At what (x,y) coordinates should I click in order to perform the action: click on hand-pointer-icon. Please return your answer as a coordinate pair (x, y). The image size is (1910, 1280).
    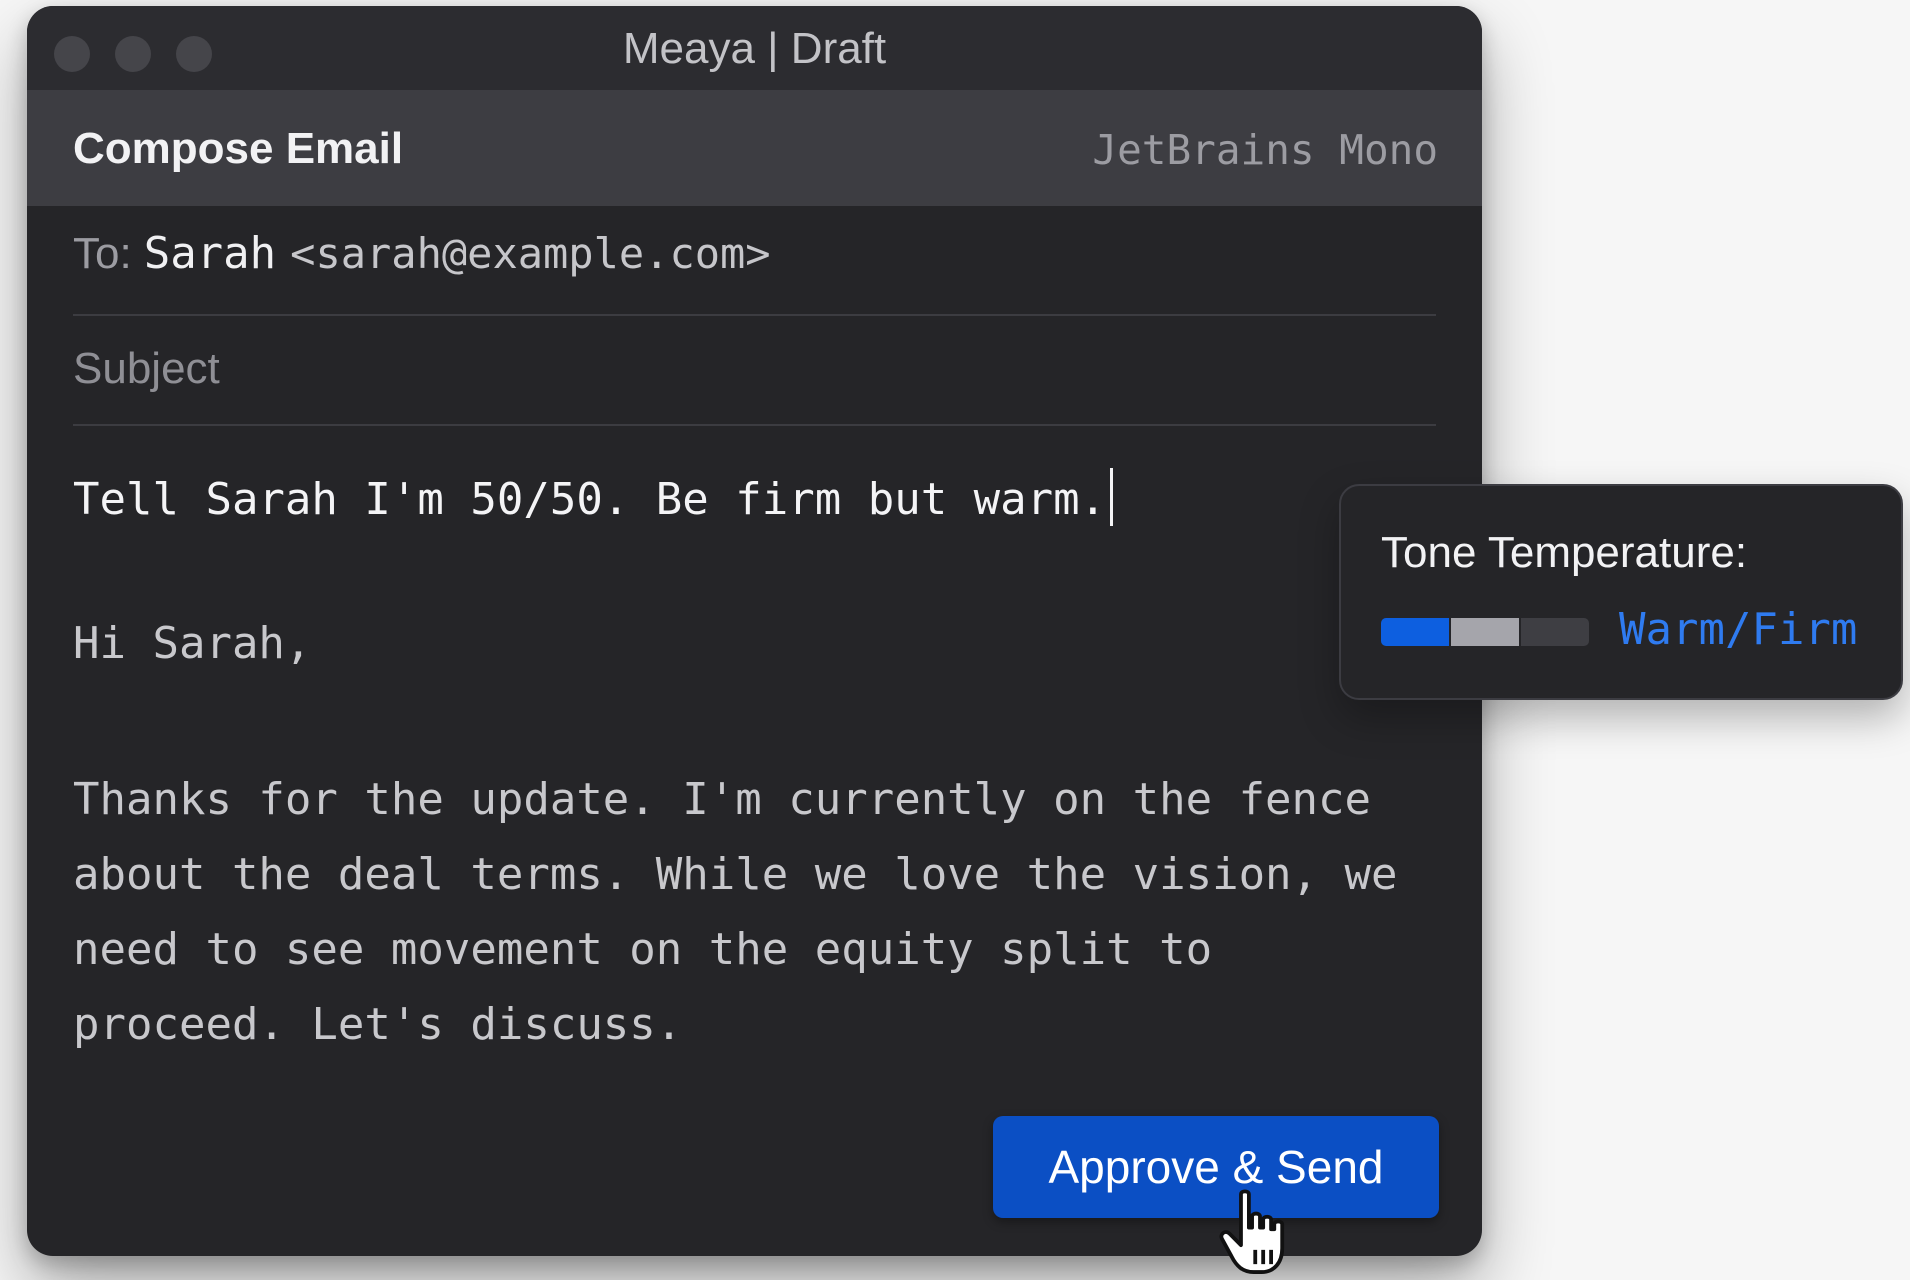
    Looking at the image, I should click on (1252, 1231).